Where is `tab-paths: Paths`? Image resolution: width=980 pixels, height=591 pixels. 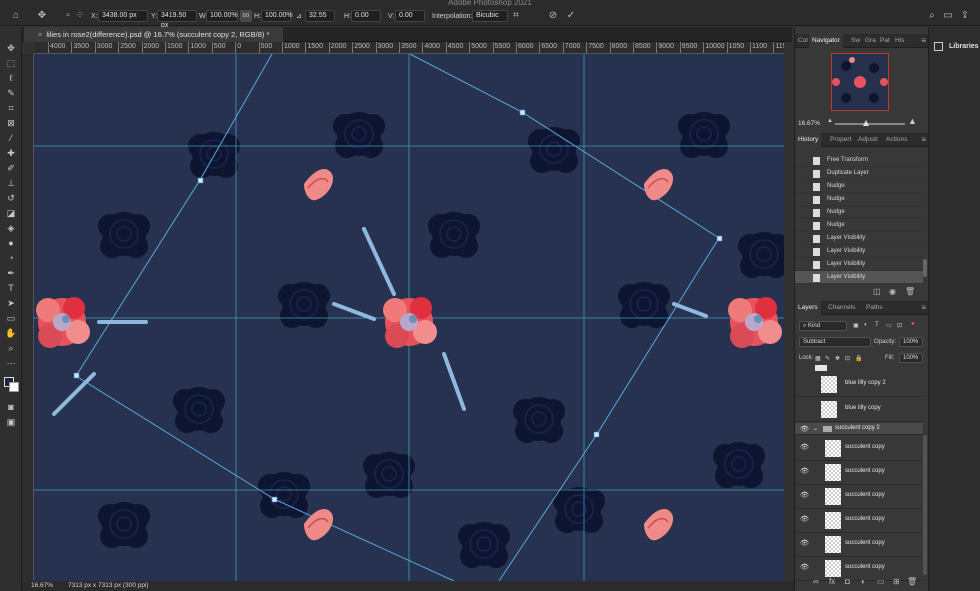
tab-paths: Paths is located at coordinates (874, 308).